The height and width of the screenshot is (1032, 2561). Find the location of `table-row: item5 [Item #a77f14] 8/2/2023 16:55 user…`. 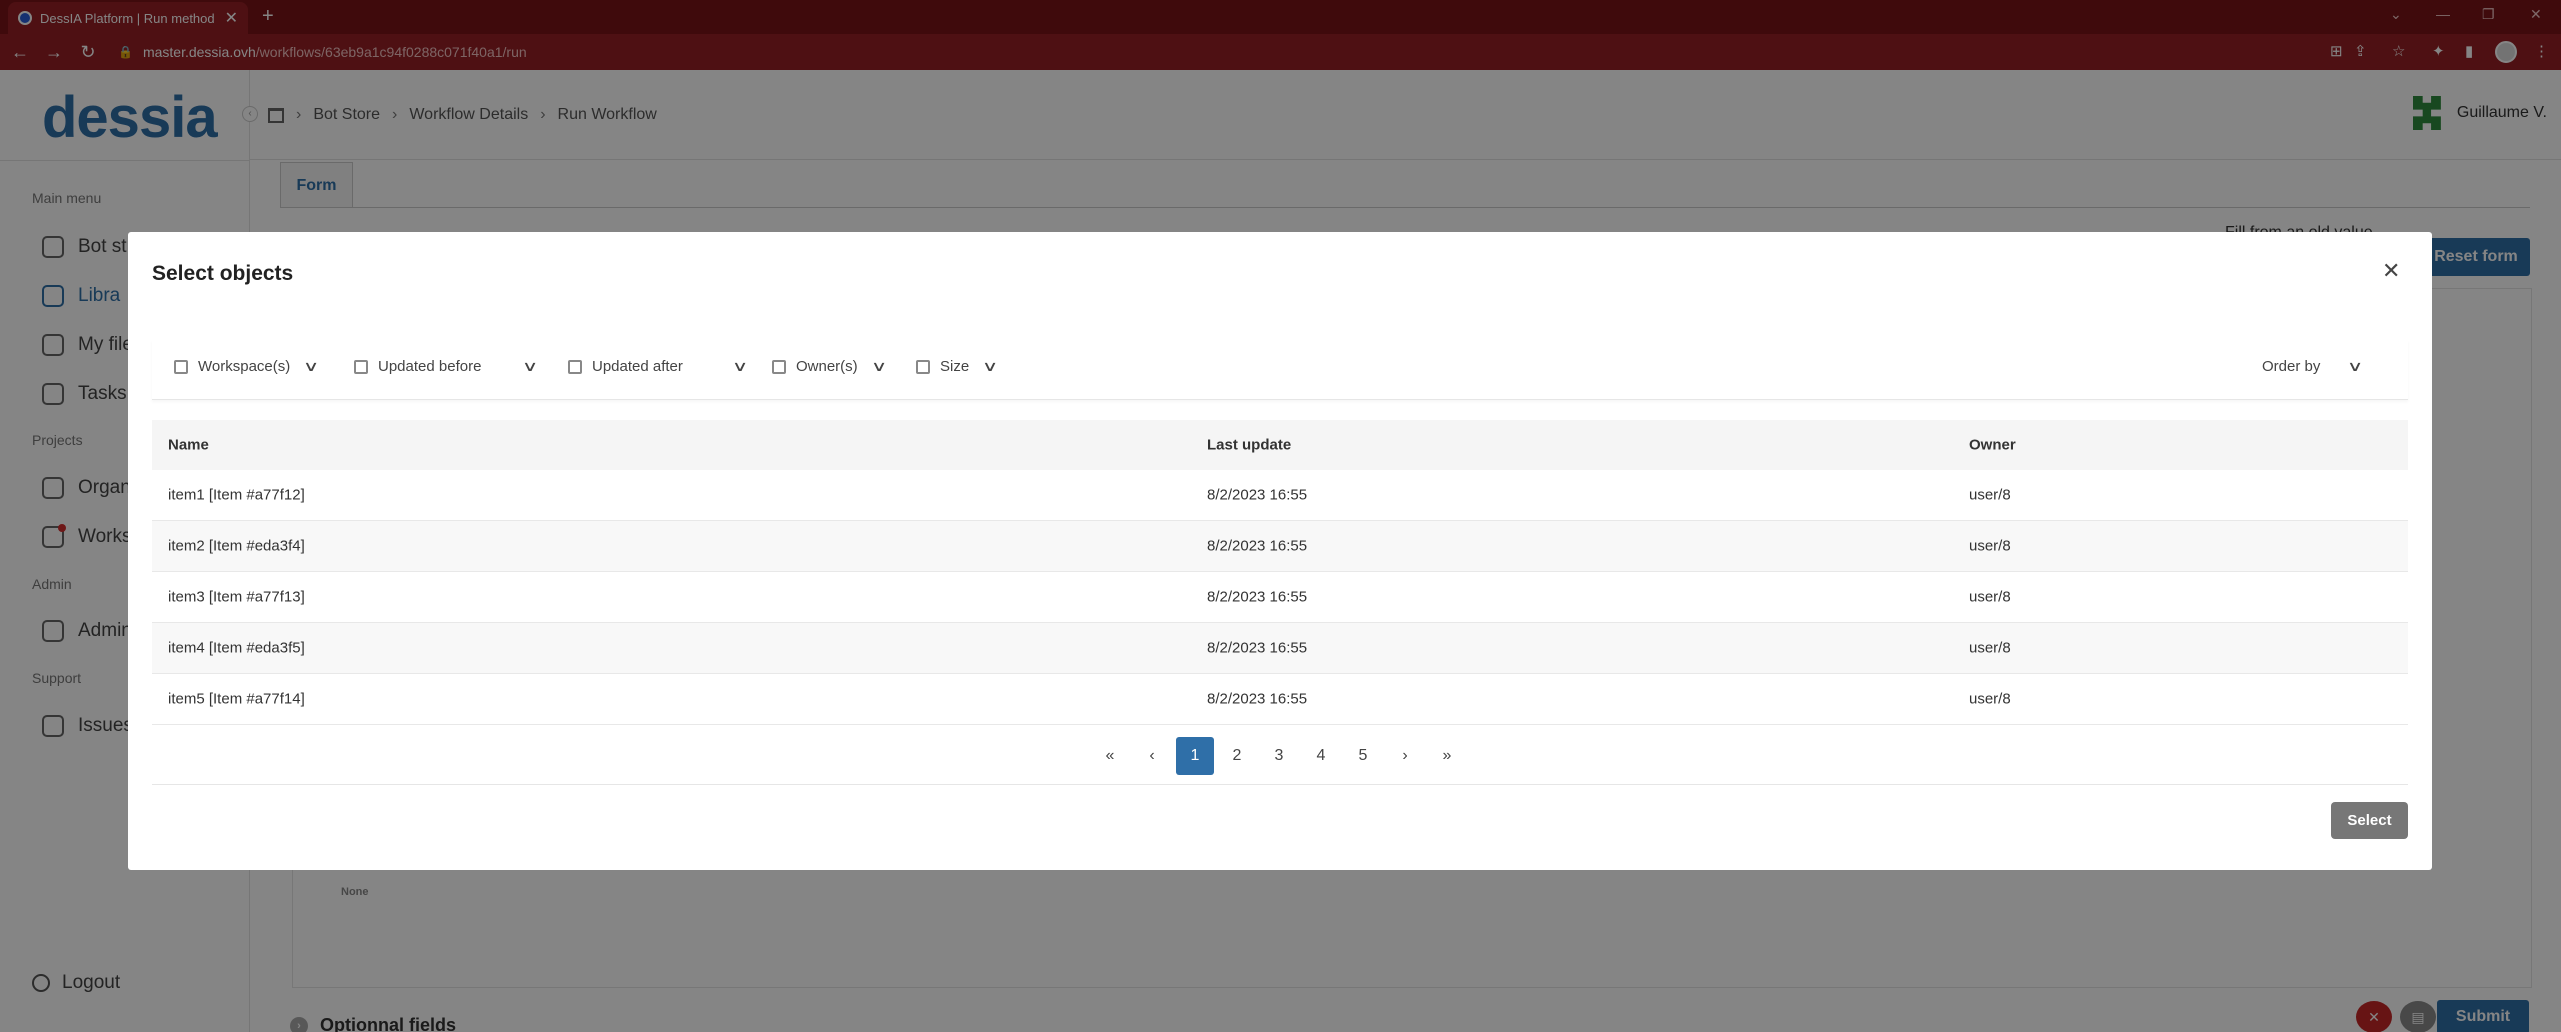

table-row: item5 [Item #a77f14] 8/2/2023 16:55 user… is located at coordinates (1280, 699).